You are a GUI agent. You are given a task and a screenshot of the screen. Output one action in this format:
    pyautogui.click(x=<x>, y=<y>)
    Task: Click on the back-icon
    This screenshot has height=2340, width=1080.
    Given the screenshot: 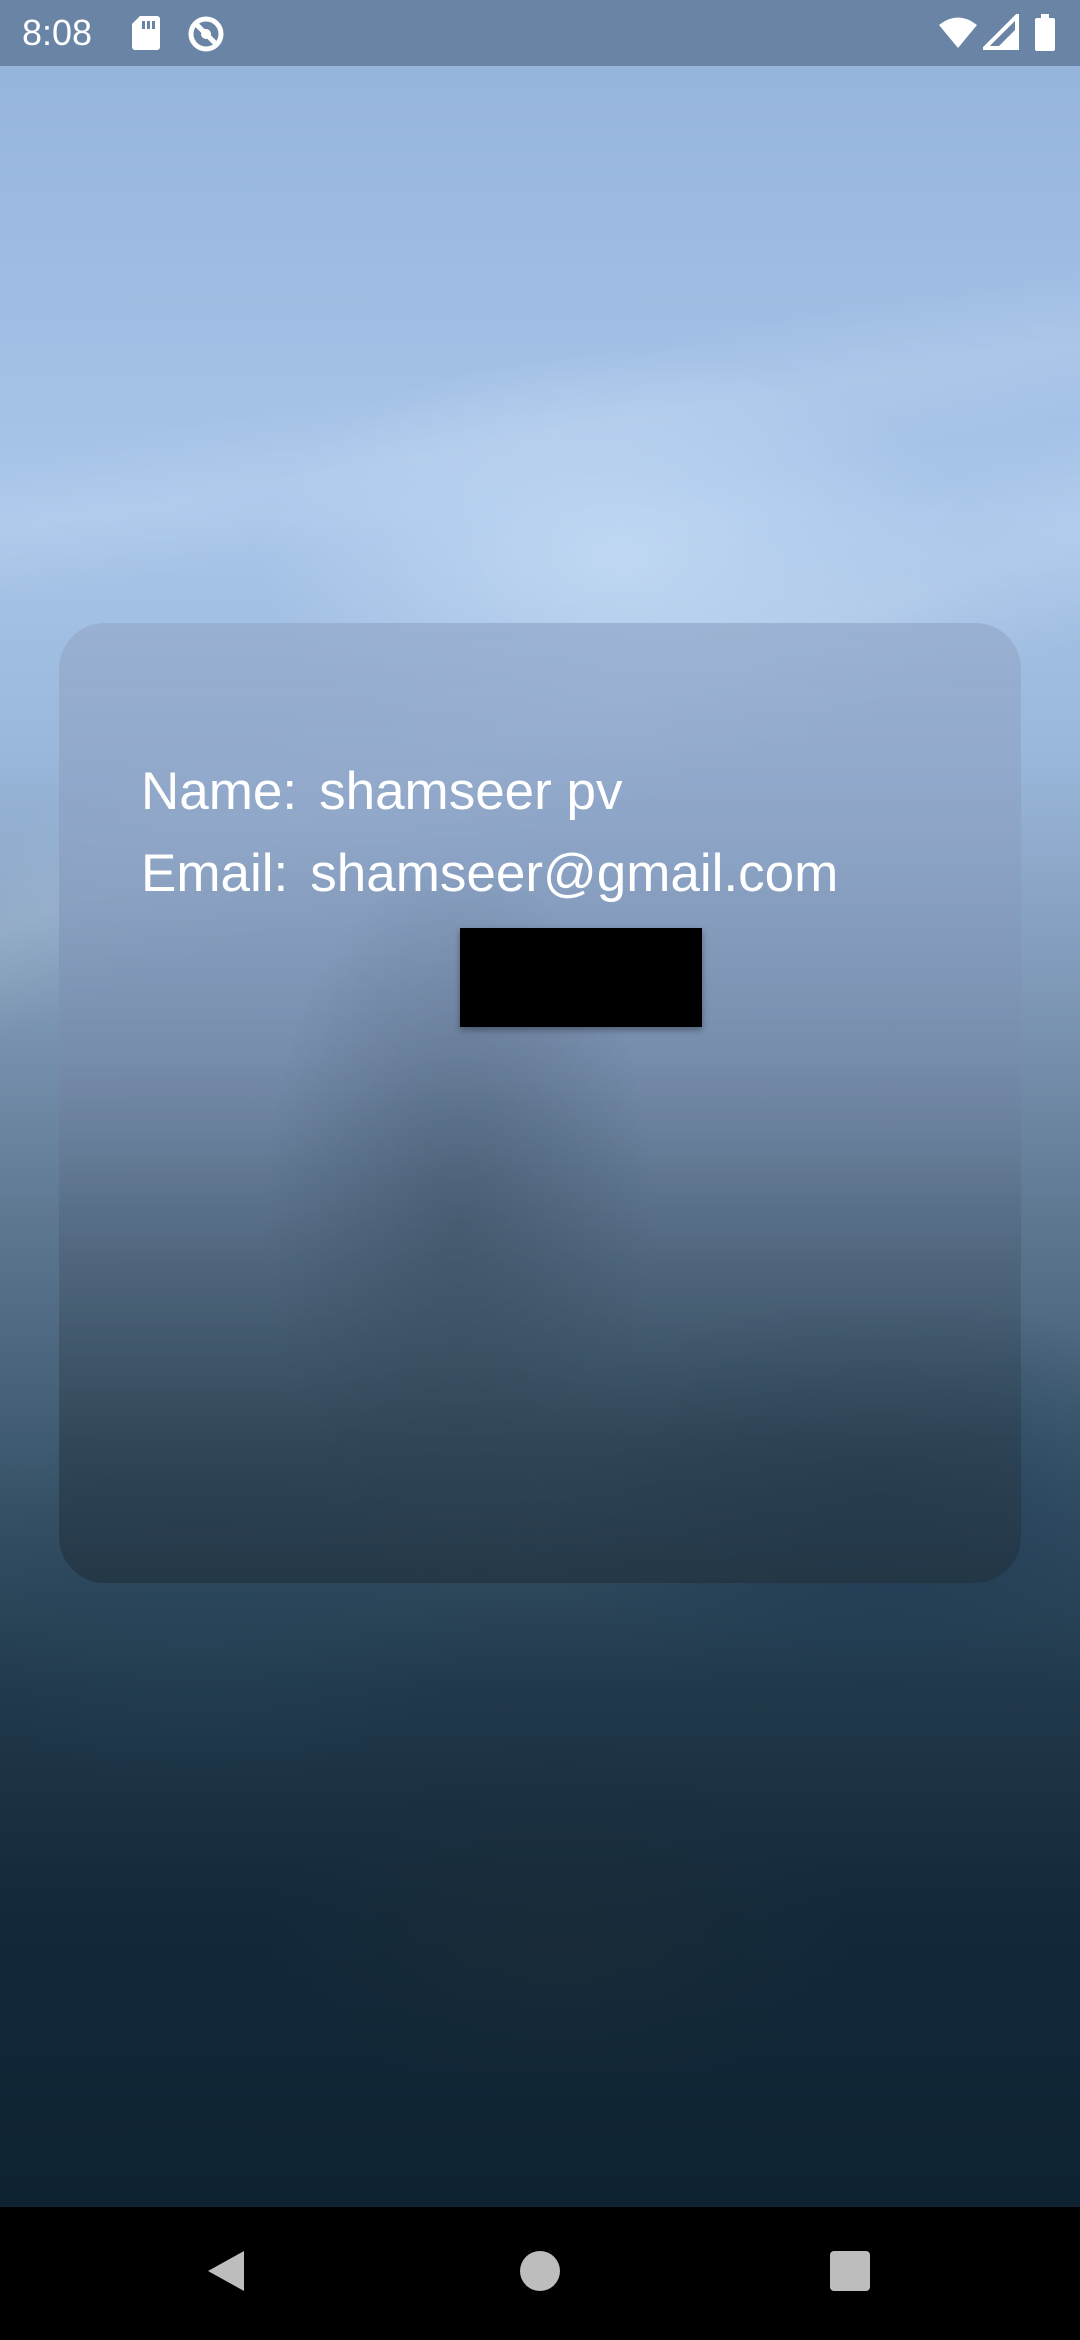 What is the action you would take?
    pyautogui.click(x=226, y=2273)
    